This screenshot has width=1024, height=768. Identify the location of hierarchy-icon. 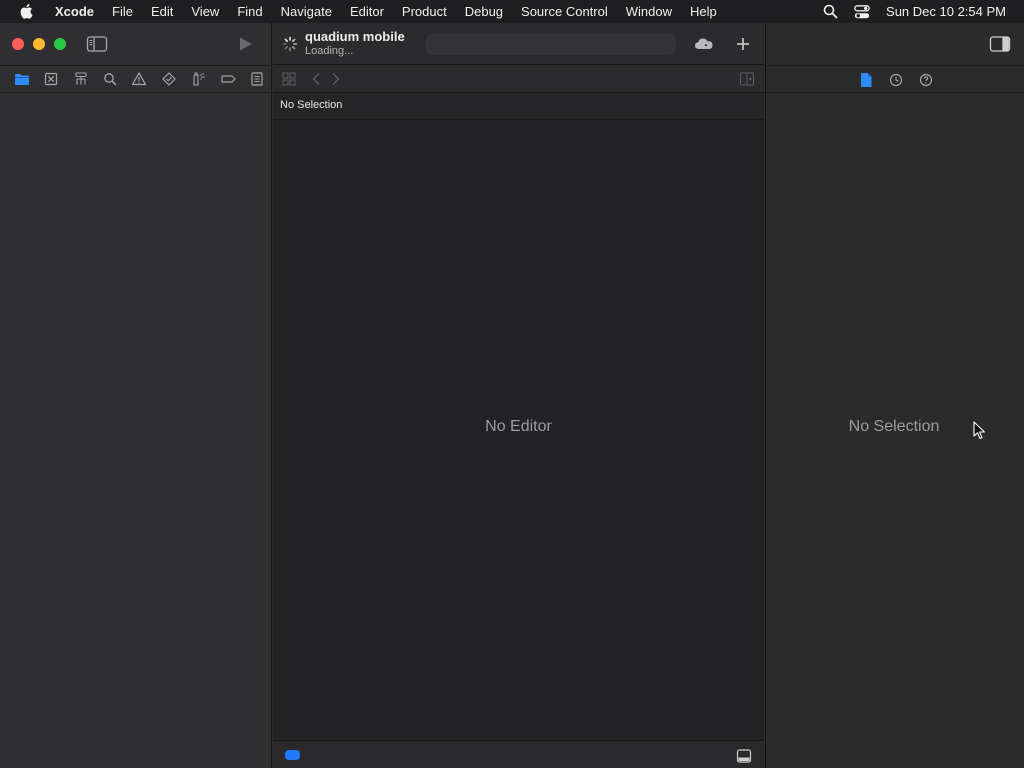
(80, 79).